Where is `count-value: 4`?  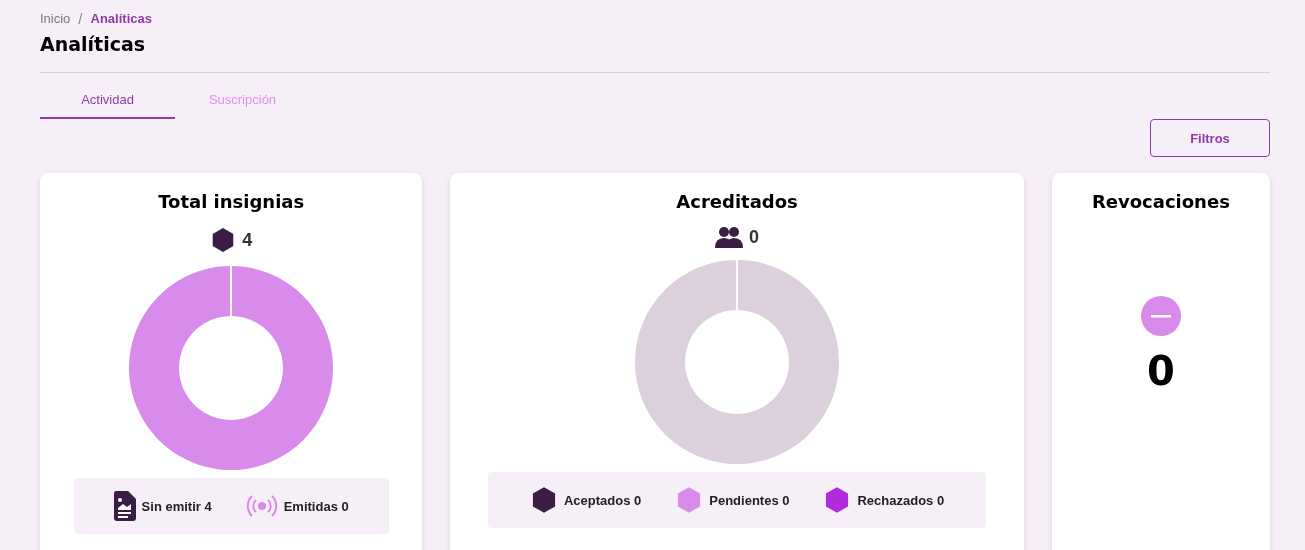
count-value: 4 is located at coordinates (247, 240).